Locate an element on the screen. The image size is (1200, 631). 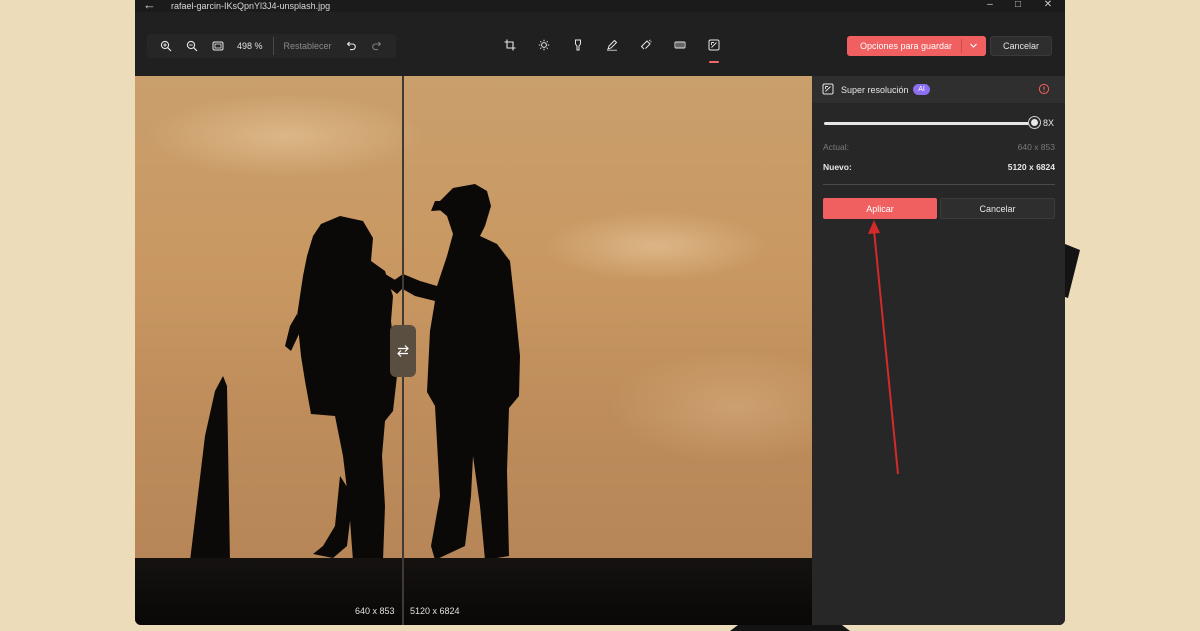
close-icon: ✕ is located at coordinates (1048, 5).